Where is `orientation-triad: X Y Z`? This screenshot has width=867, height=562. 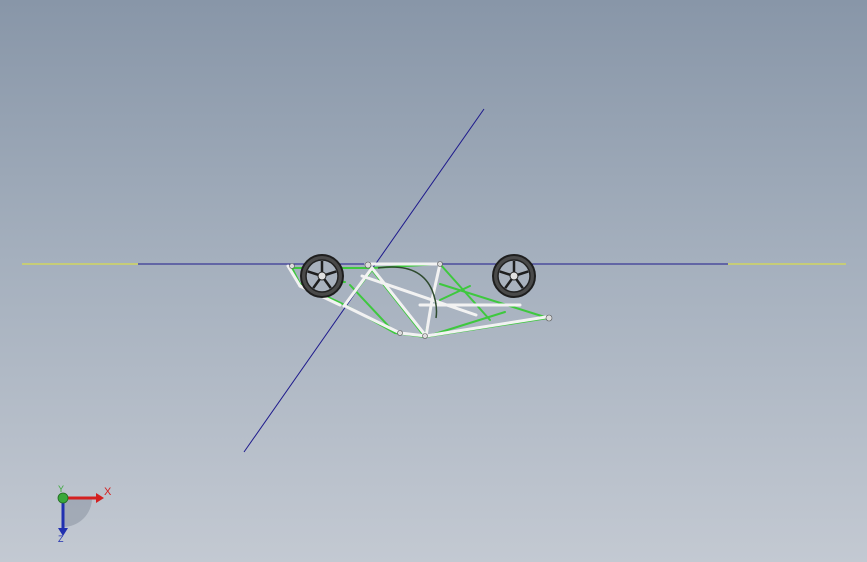
orientation-triad: X Y Z is located at coordinates (84, 514).